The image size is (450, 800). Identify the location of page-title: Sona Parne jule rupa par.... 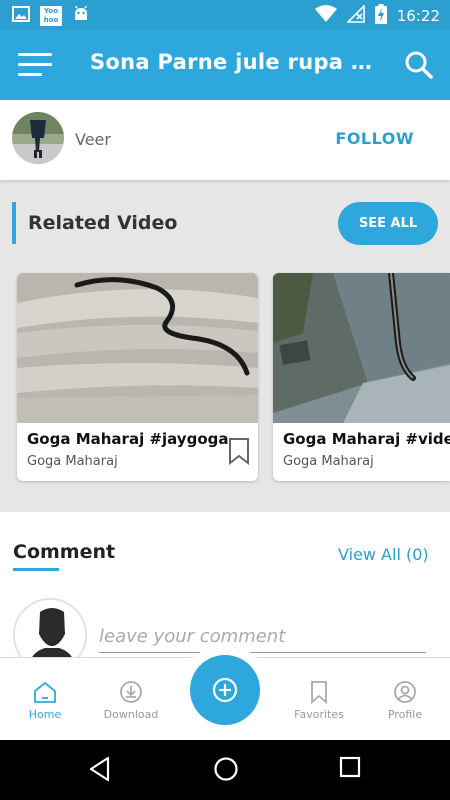
(235, 62).